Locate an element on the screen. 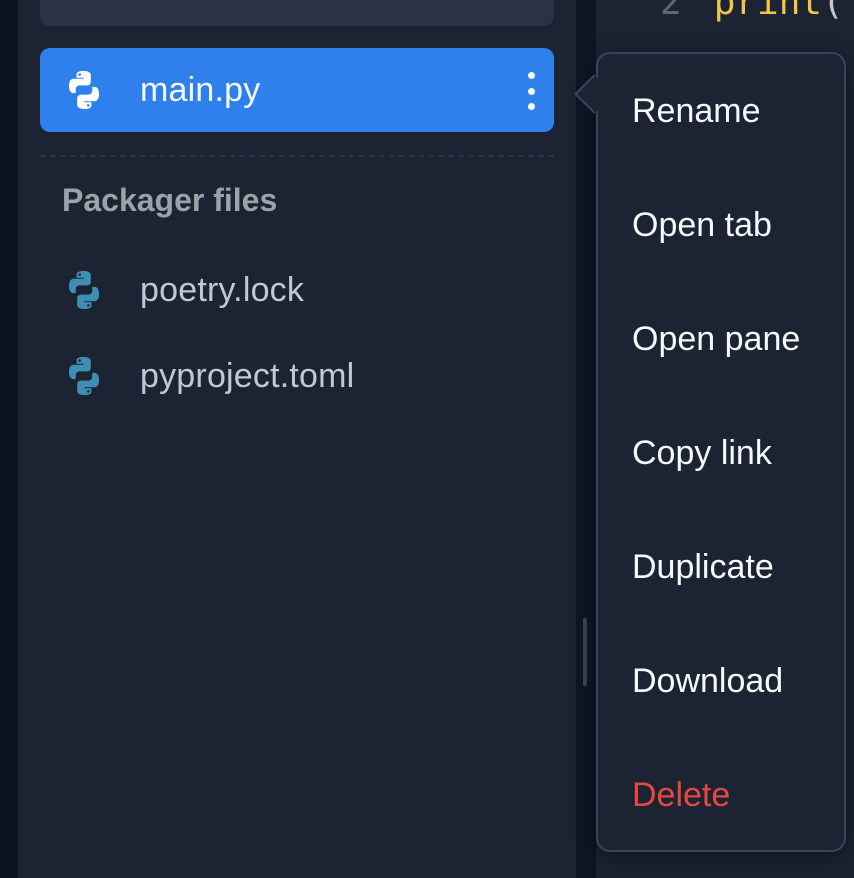 This screenshot has height=878, width=854. menu-item-delete: Delete is located at coordinates (681, 795).